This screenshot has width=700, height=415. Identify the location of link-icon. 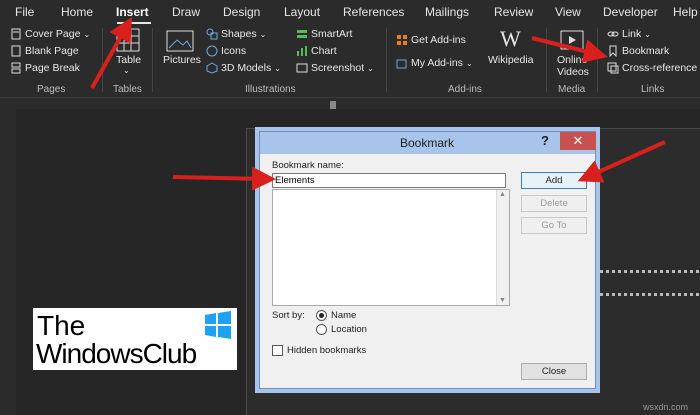
(613, 34).